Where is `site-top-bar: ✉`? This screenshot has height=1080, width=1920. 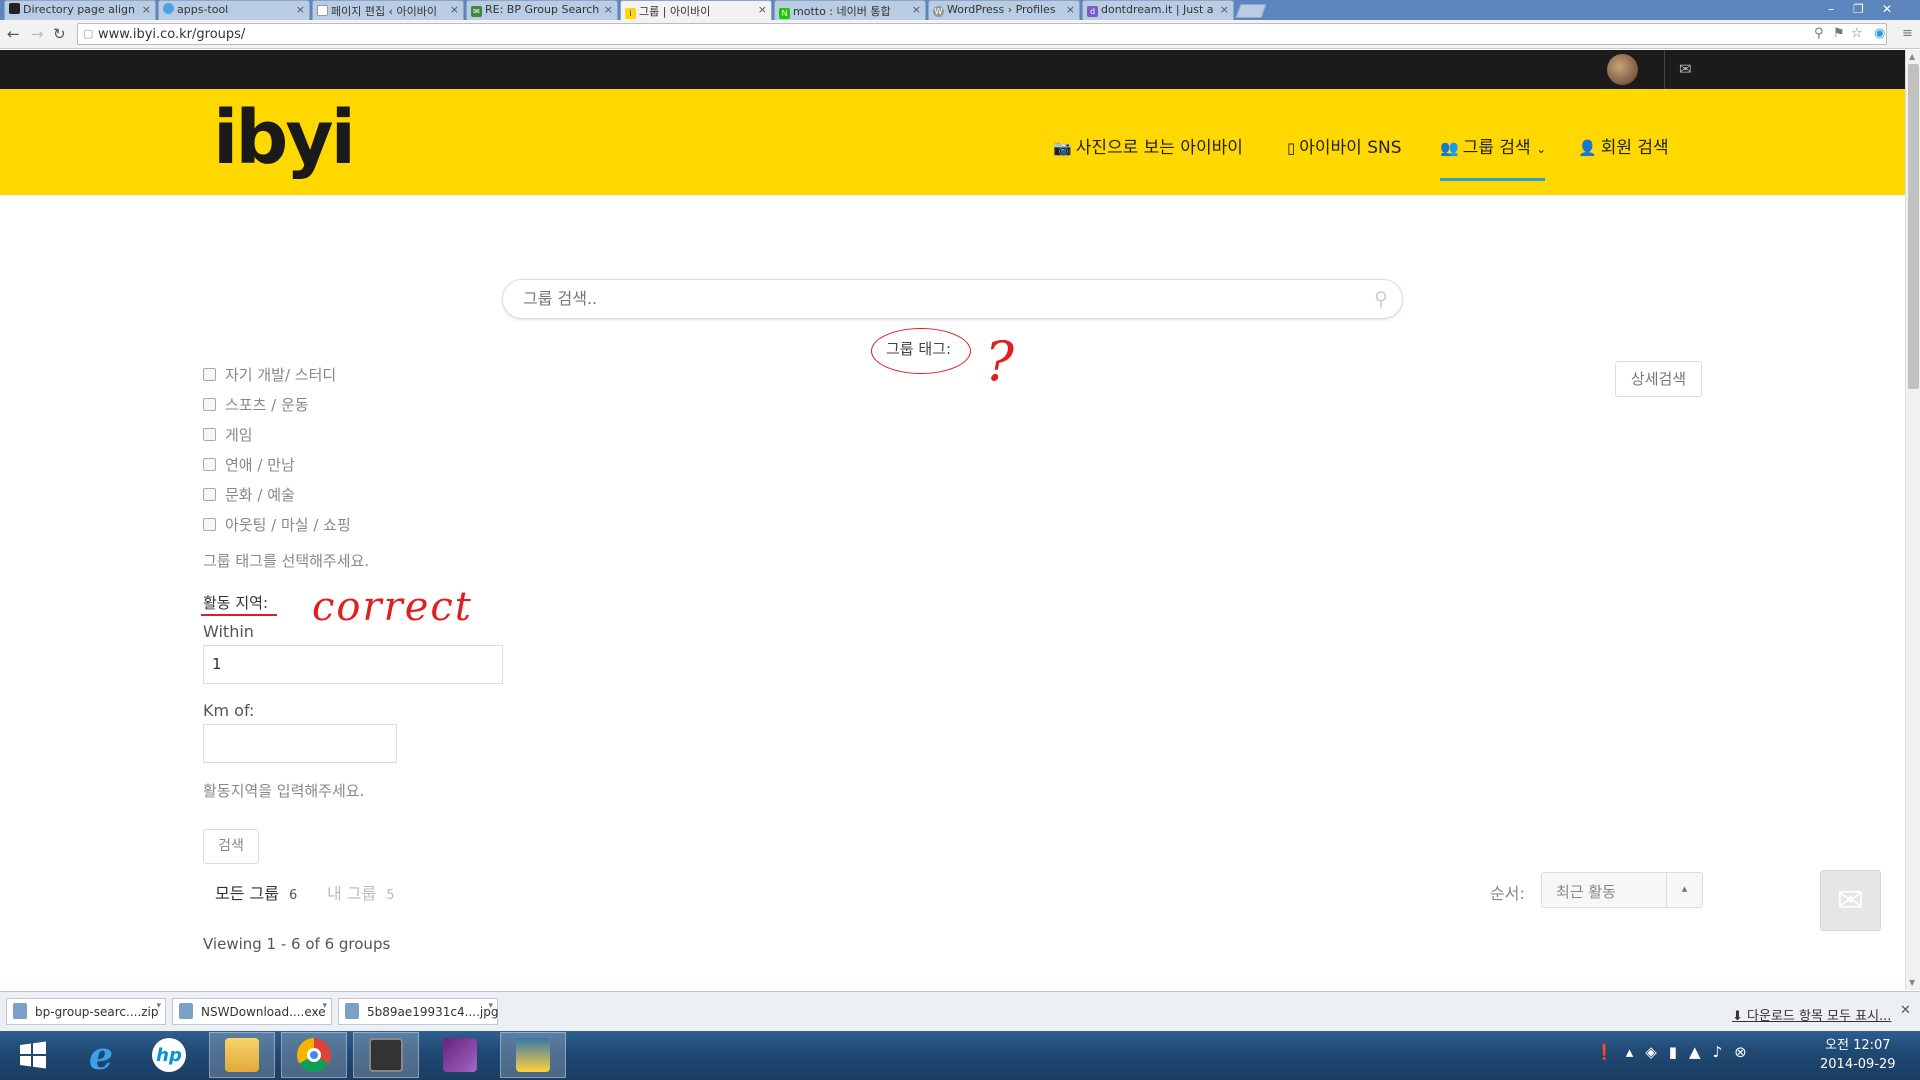 site-top-bar: ✉ is located at coordinates (952, 69).